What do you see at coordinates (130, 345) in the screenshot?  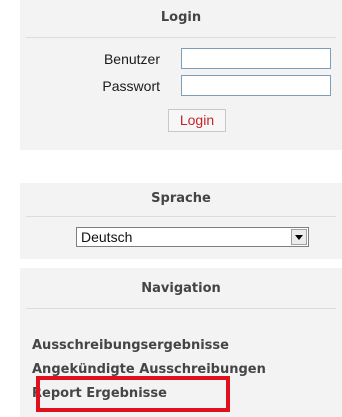 I see `nav-link-ausschreibungsergebnisse: Ausschreibungsergebnisse` at bounding box center [130, 345].